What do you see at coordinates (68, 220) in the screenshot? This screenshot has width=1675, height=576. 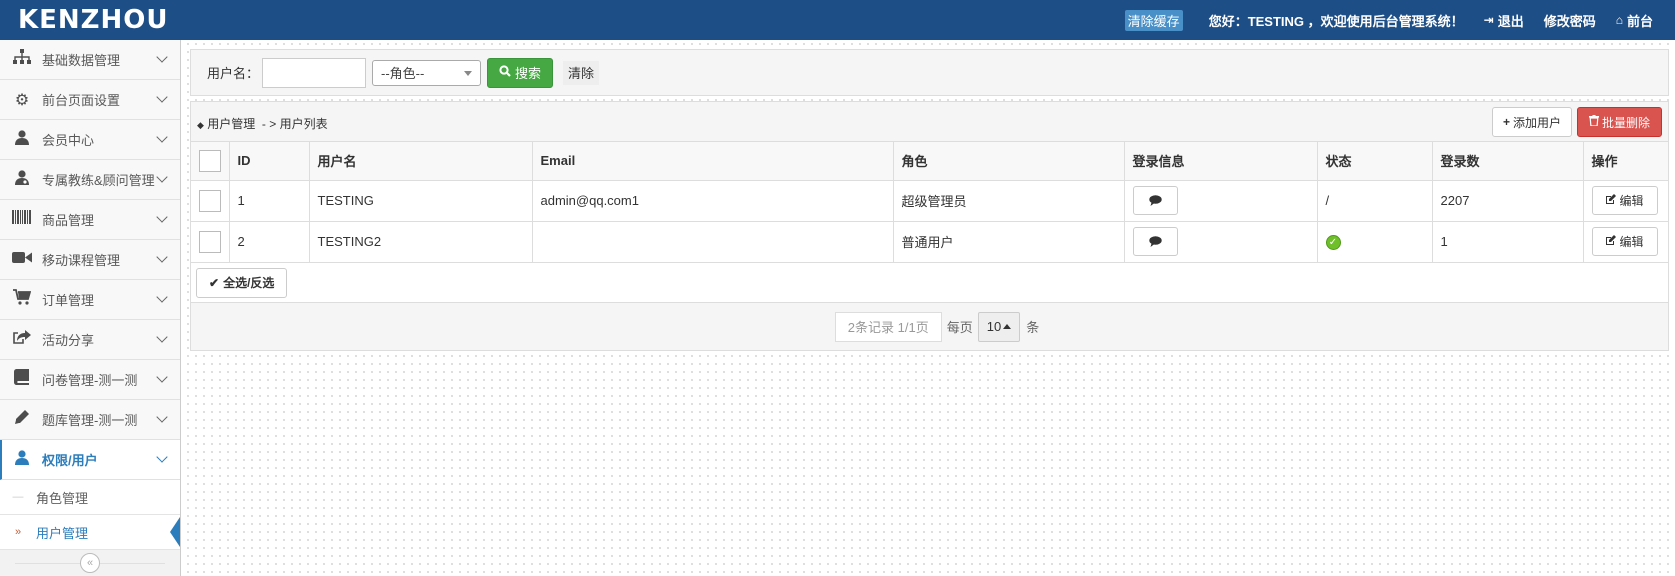 I see `sidebar-item-label: 商品管理` at bounding box center [68, 220].